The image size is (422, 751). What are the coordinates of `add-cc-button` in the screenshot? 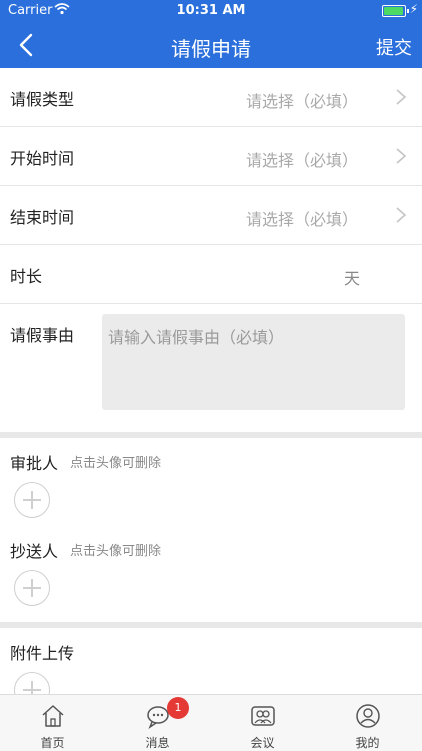 It's located at (32, 588).